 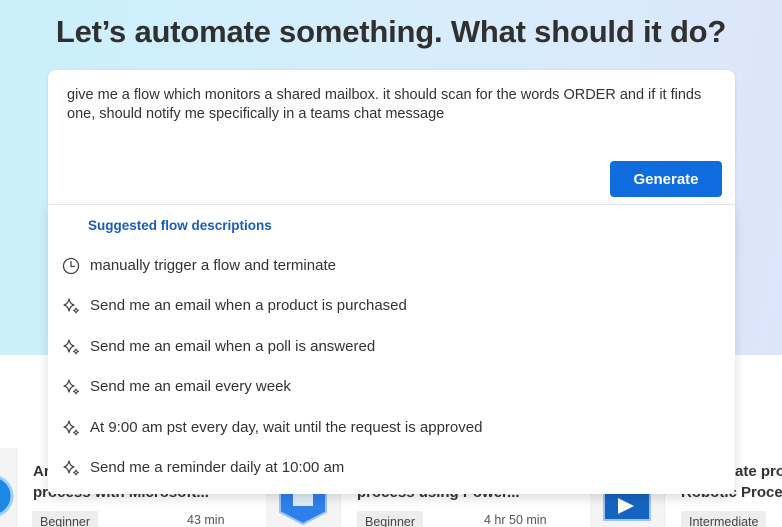 I want to click on suggestion-item: Send me an email every week, so click(x=391, y=387).